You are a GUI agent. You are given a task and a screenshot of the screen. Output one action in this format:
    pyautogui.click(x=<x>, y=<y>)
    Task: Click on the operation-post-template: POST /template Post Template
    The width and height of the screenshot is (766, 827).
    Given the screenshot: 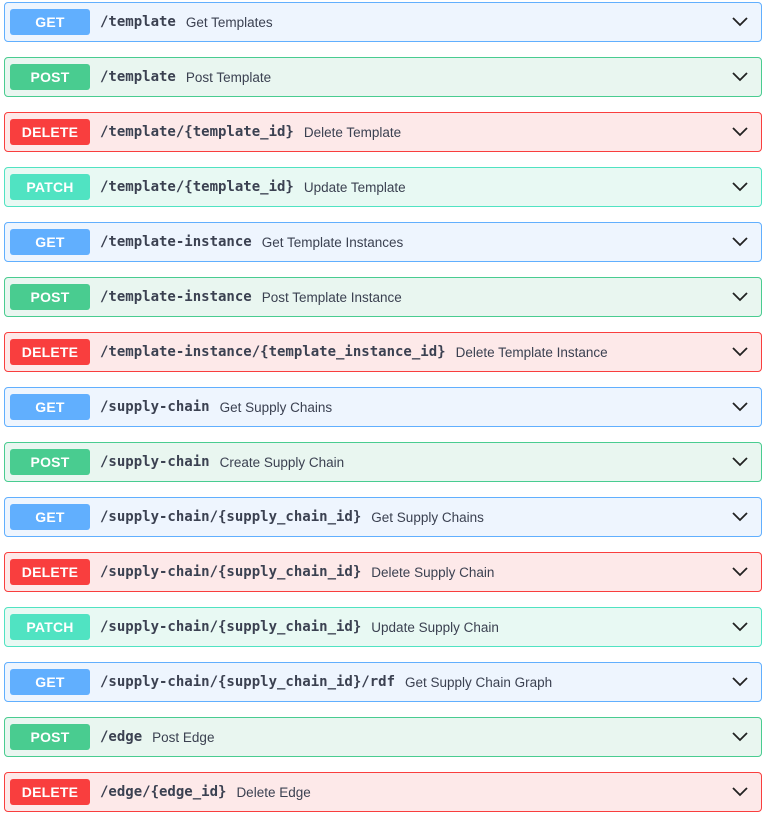 What is the action you would take?
    pyautogui.click(x=383, y=77)
    